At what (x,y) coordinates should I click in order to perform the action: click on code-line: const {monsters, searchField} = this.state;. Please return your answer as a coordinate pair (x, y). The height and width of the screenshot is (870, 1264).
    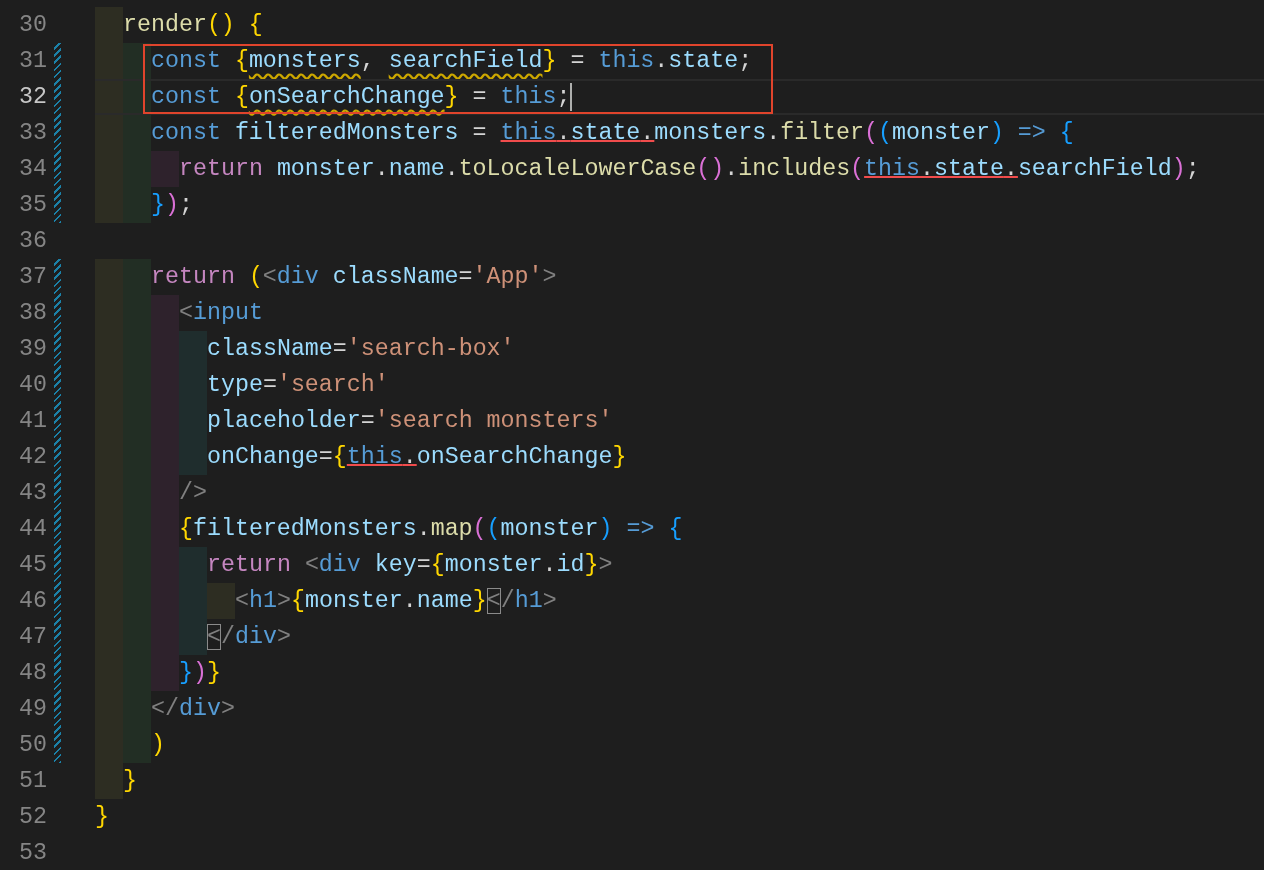
    Looking at the image, I should click on (452, 61).